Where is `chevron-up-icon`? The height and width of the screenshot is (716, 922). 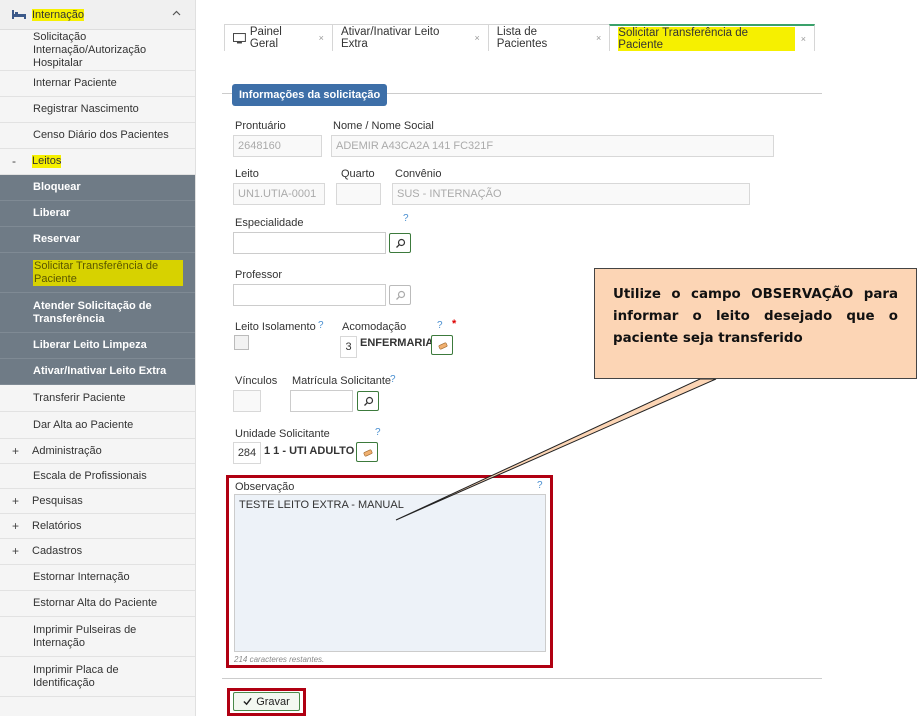
chevron-up-icon is located at coordinates (176, 13).